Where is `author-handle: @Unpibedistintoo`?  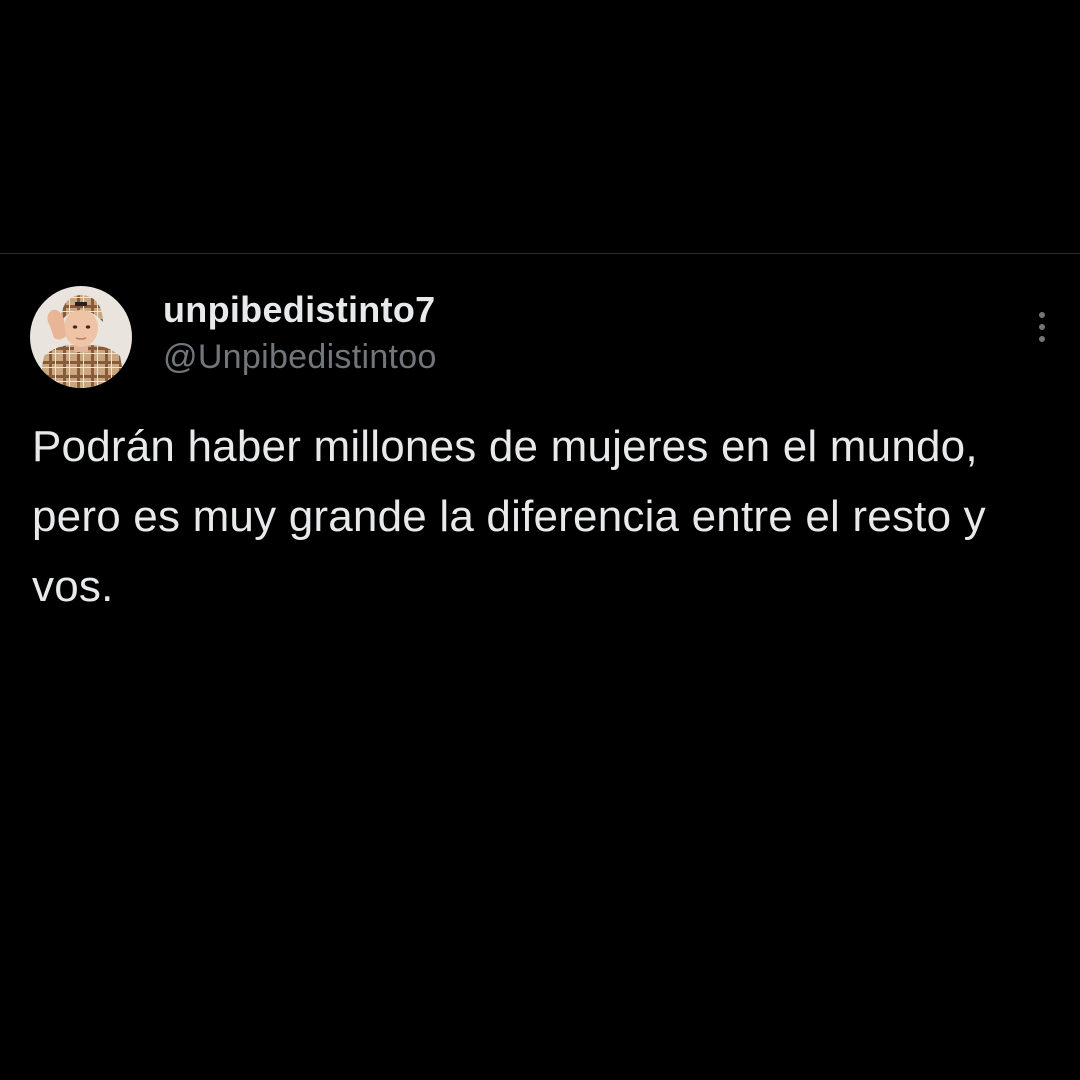
author-handle: @Unpibedistintoo is located at coordinates (300, 357).